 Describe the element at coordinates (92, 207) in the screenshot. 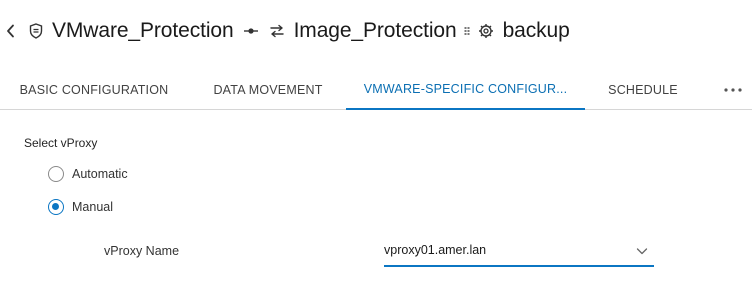

I see `radio-label: Manual` at that location.